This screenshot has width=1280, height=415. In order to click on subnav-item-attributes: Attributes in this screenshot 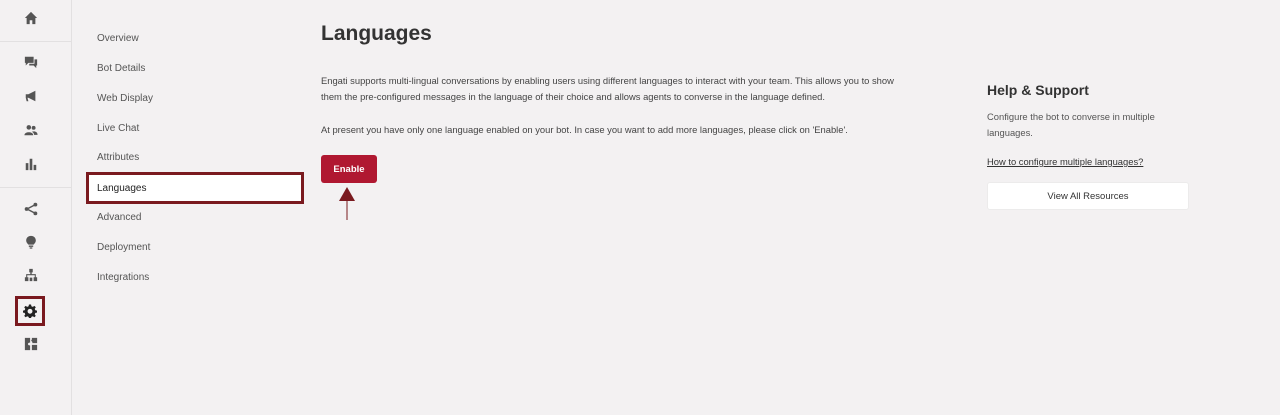, I will do `click(118, 157)`.